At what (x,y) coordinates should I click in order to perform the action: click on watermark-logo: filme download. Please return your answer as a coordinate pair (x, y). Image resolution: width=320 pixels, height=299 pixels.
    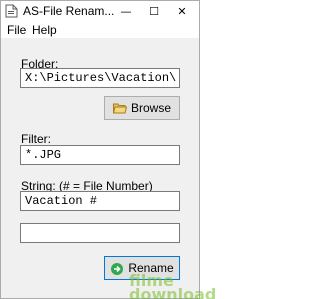
    Looking at the image, I should click on (173, 285).